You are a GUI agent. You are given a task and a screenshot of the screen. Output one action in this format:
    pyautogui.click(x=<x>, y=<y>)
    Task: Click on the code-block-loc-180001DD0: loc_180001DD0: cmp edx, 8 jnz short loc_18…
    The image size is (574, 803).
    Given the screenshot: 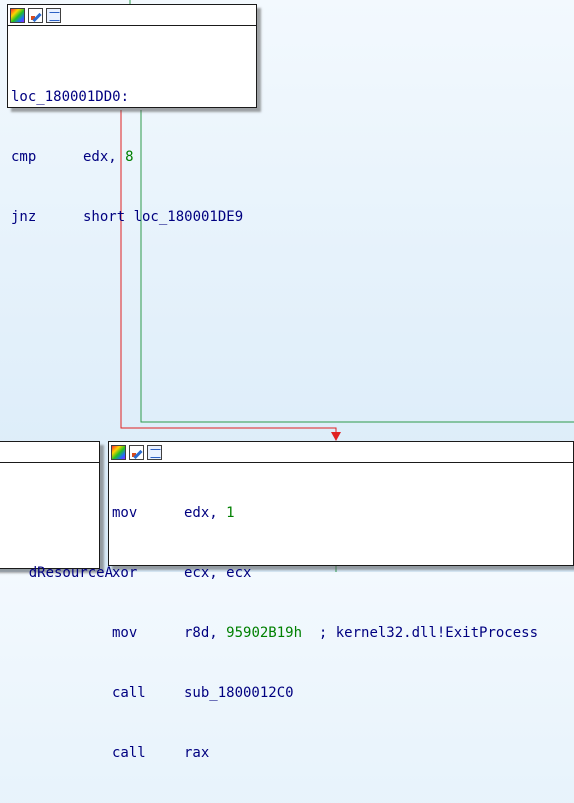 What is the action you would take?
    pyautogui.click(x=132, y=114)
    